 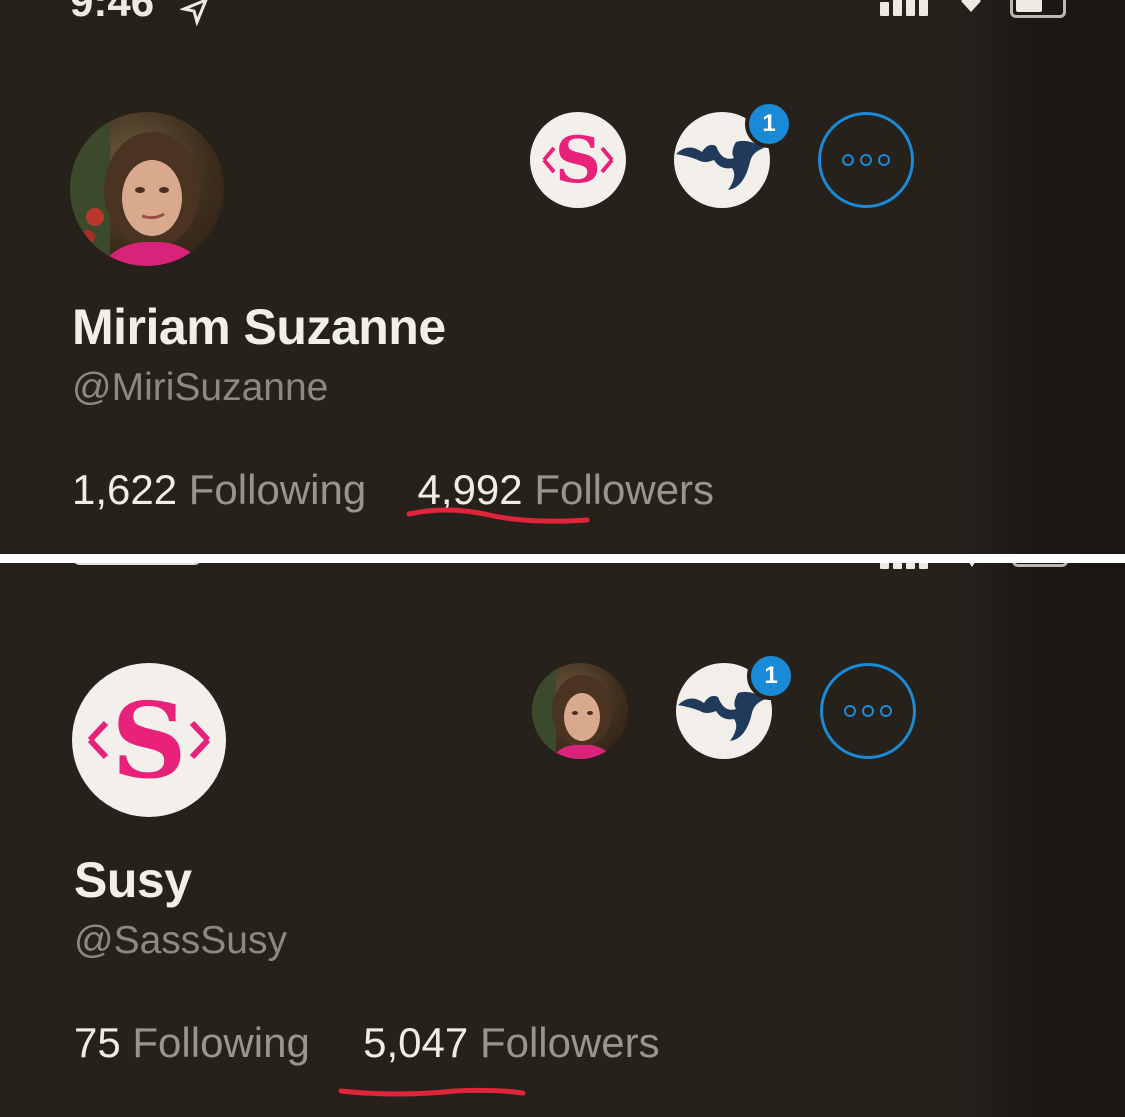 What do you see at coordinates (180, 940) in the screenshot?
I see `user-handle: @SassSusy` at bounding box center [180, 940].